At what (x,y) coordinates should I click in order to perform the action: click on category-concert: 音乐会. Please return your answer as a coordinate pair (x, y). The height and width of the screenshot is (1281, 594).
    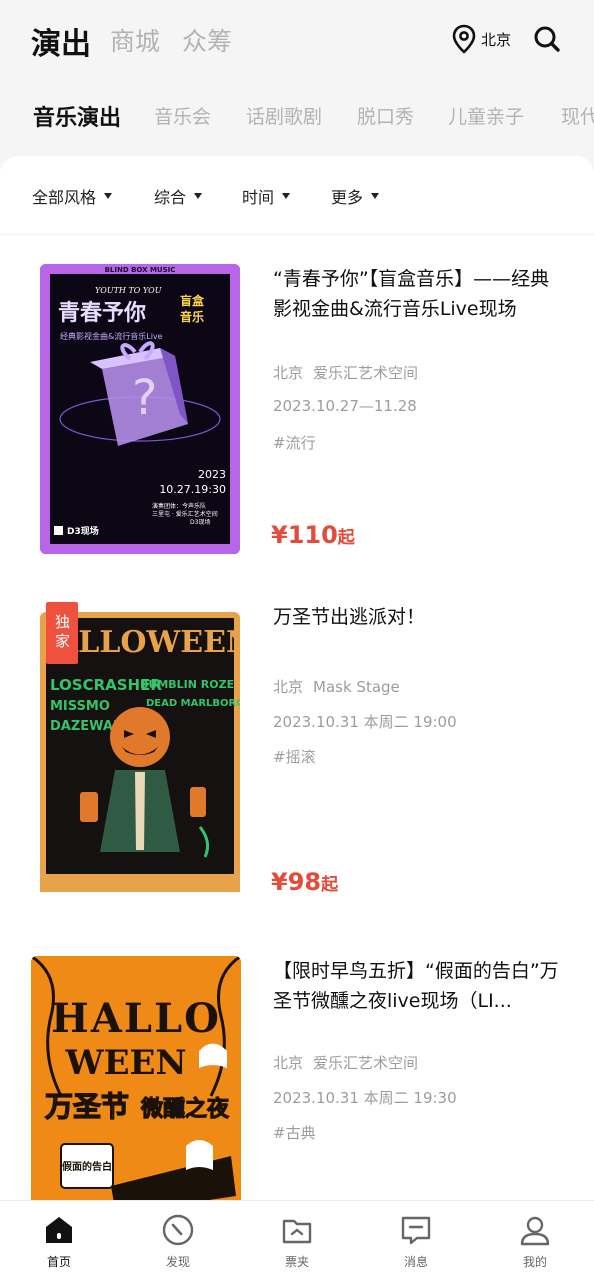
    Looking at the image, I should click on (182, 115).